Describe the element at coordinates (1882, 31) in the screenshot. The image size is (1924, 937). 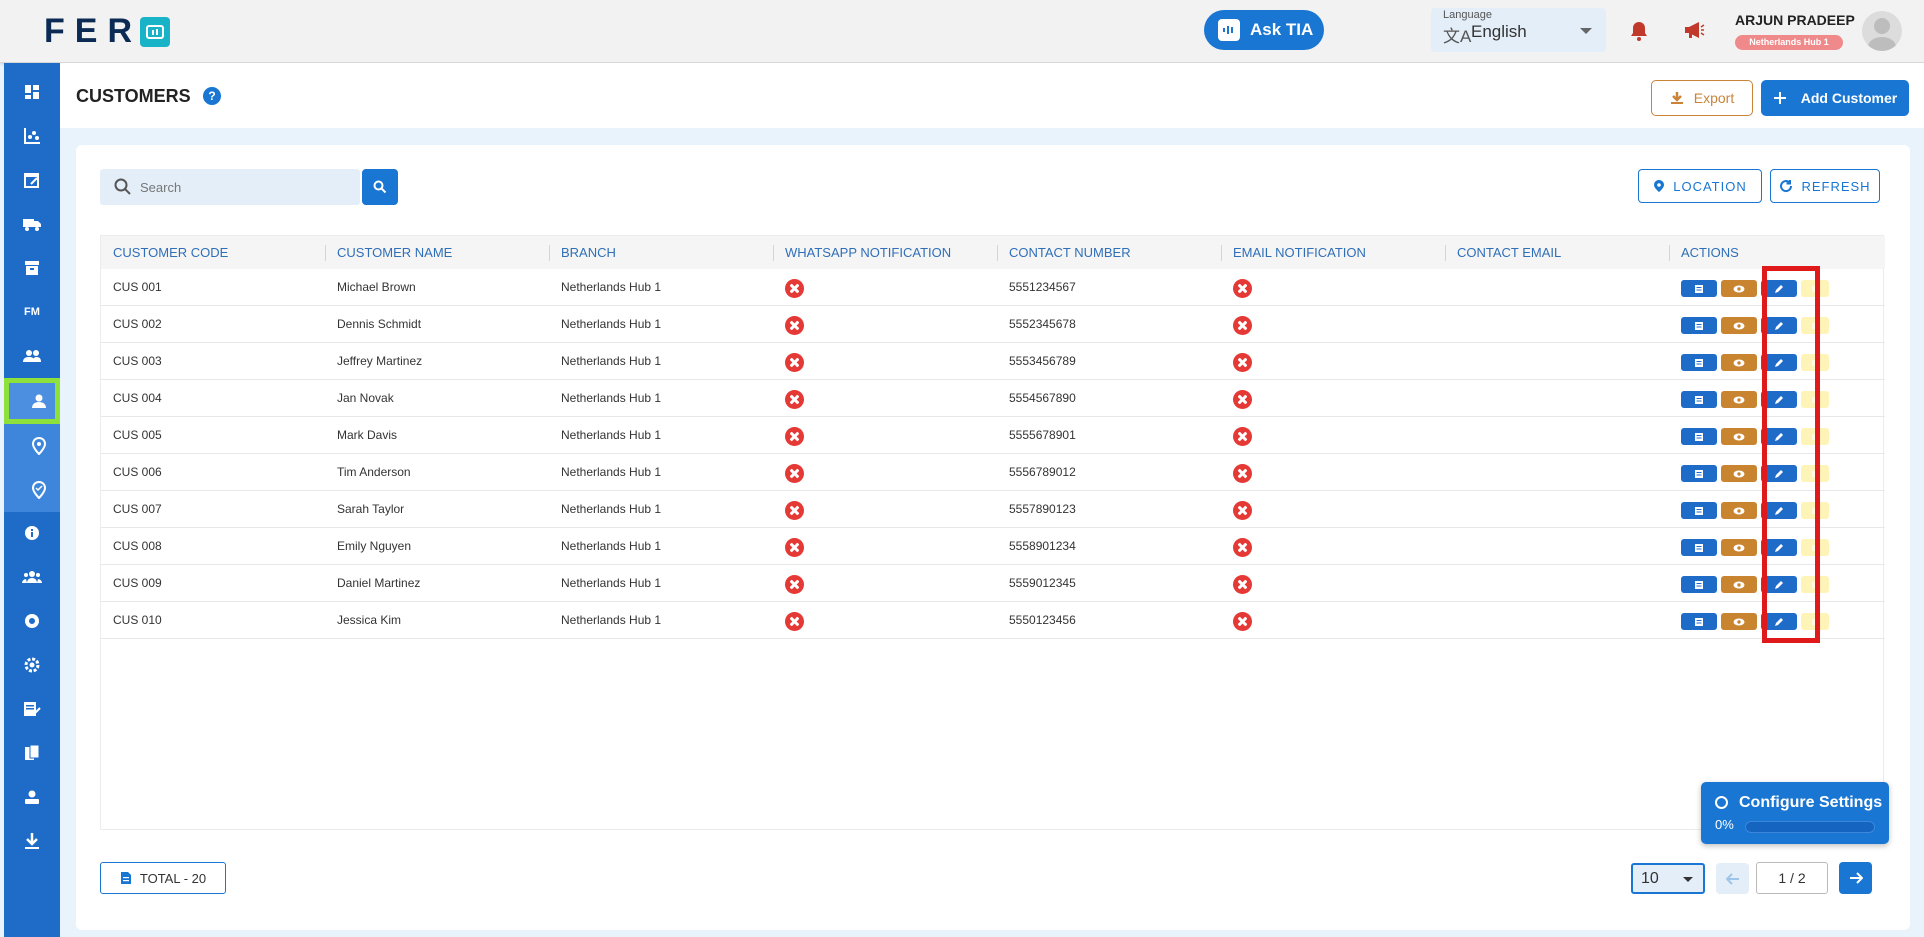
I see `avatar` at that location.